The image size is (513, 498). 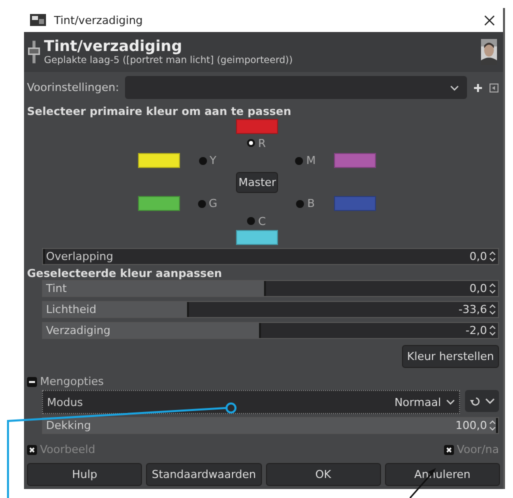 What do you see at coordinates (270, 330) in the screenshot?
I see `slider: Verzadiging -2,0` at bounding box center [270, 330].